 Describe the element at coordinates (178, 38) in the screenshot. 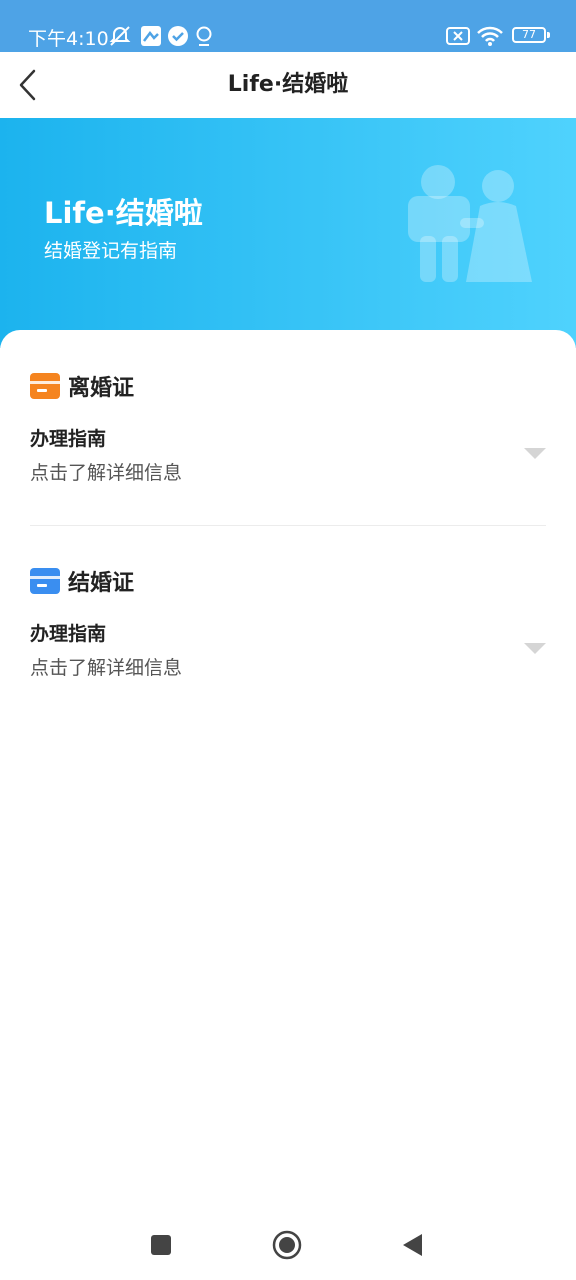

I see `check-badge-icon` at that location.